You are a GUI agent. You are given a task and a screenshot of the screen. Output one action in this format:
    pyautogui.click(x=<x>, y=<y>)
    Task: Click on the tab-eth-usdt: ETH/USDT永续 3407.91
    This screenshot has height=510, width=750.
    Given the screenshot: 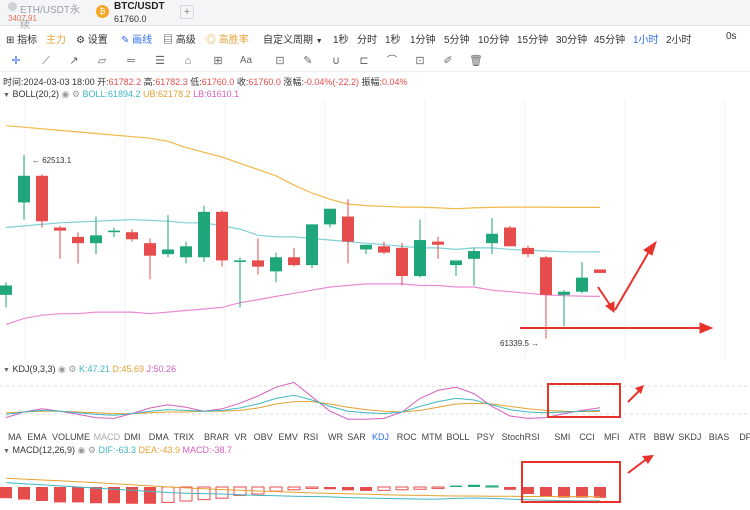 What is the action you would take?
    pyautogui.click(x=44, y=15)
    